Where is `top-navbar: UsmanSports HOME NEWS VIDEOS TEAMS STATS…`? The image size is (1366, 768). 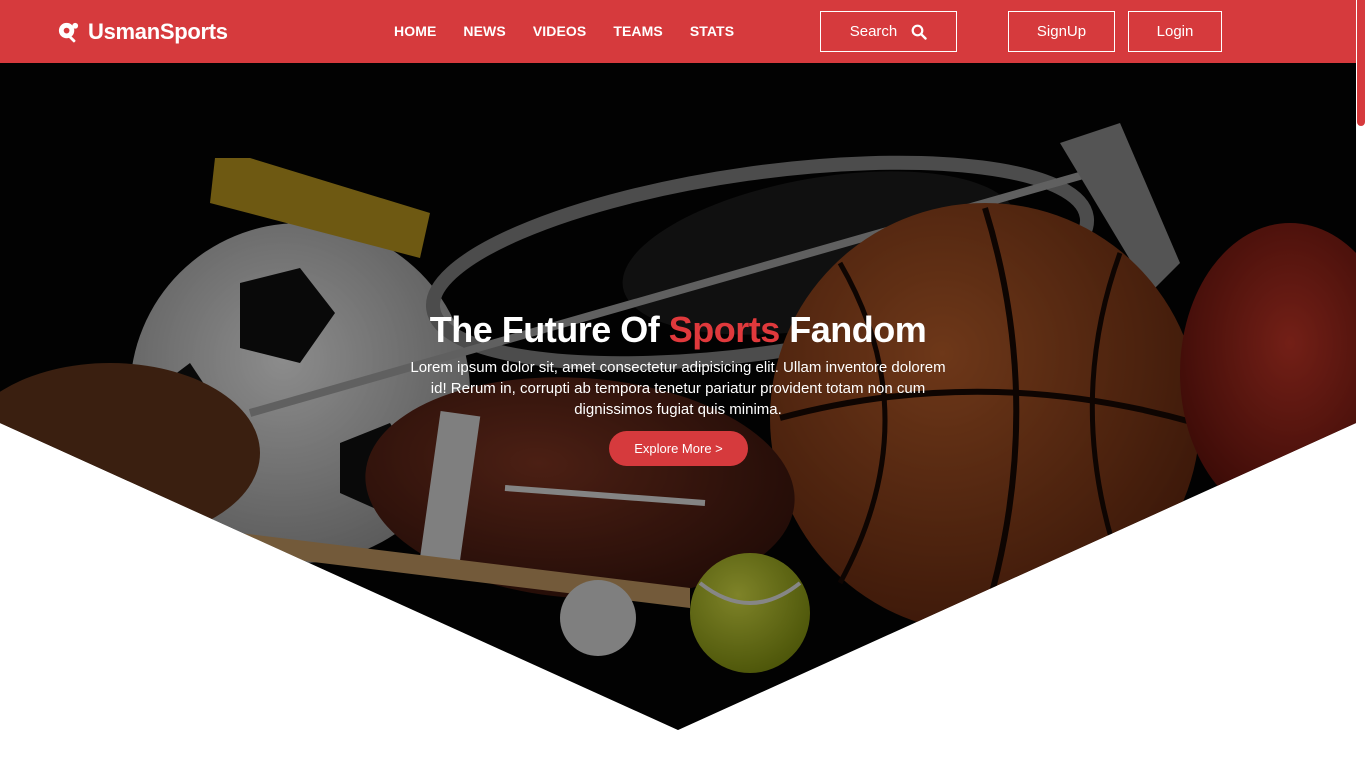
top-navbar: UsmanSports HOME NEWS VIDEOS TEAMS STATS… is located at coordinates (678, 31).